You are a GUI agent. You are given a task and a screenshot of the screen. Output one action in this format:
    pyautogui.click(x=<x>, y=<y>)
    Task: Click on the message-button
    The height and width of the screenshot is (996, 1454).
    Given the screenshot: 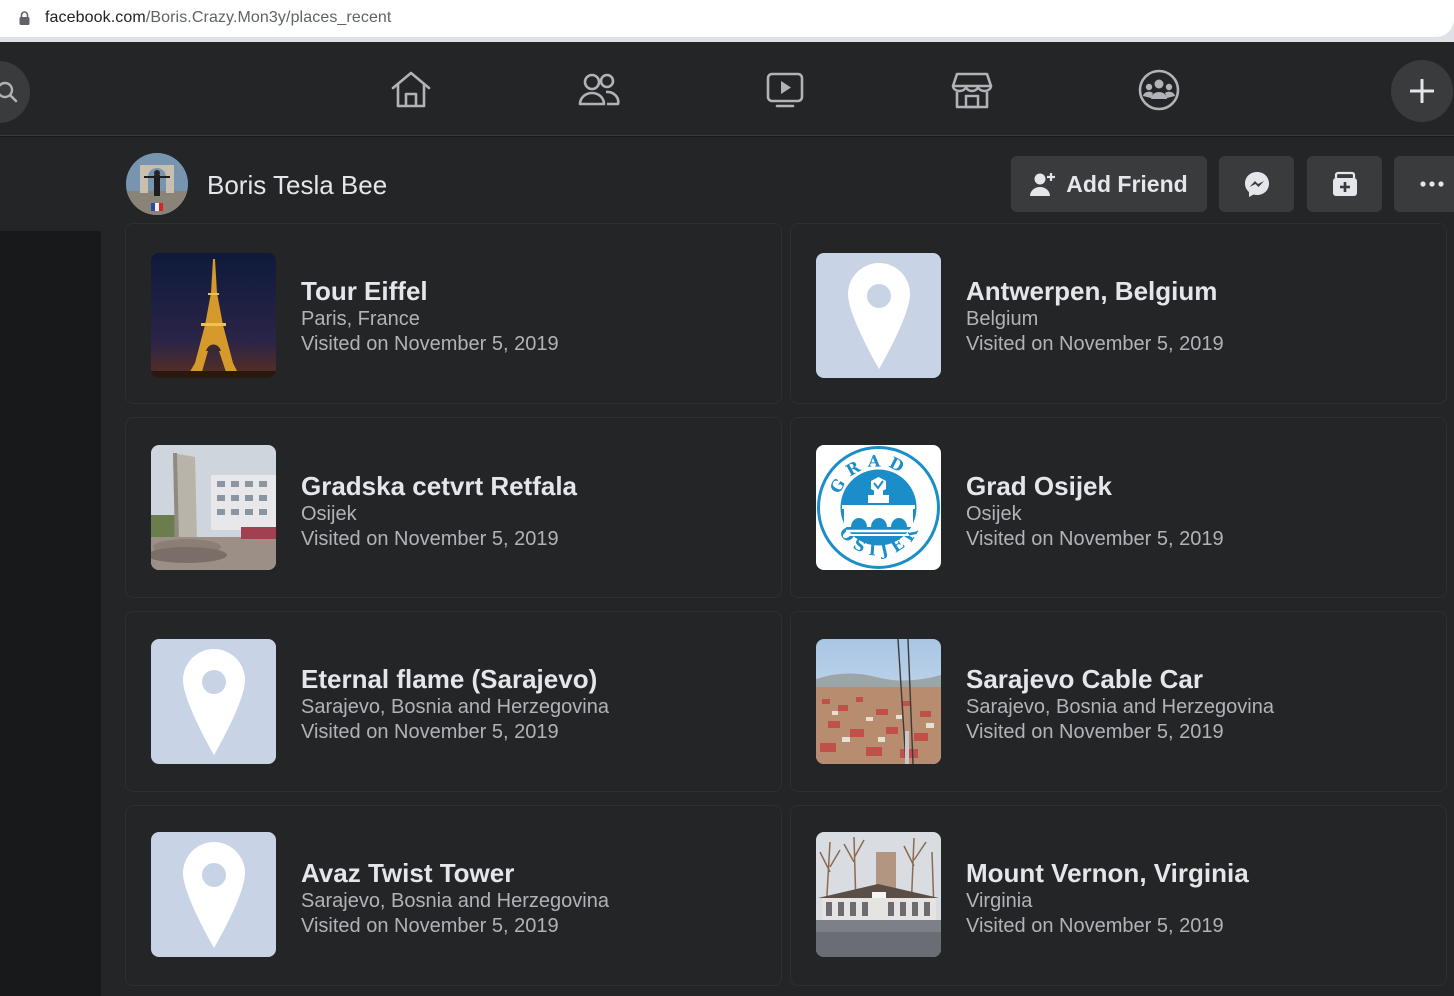 What is the action you would take?
    pyautogui.click(x=1256, y=184)
    